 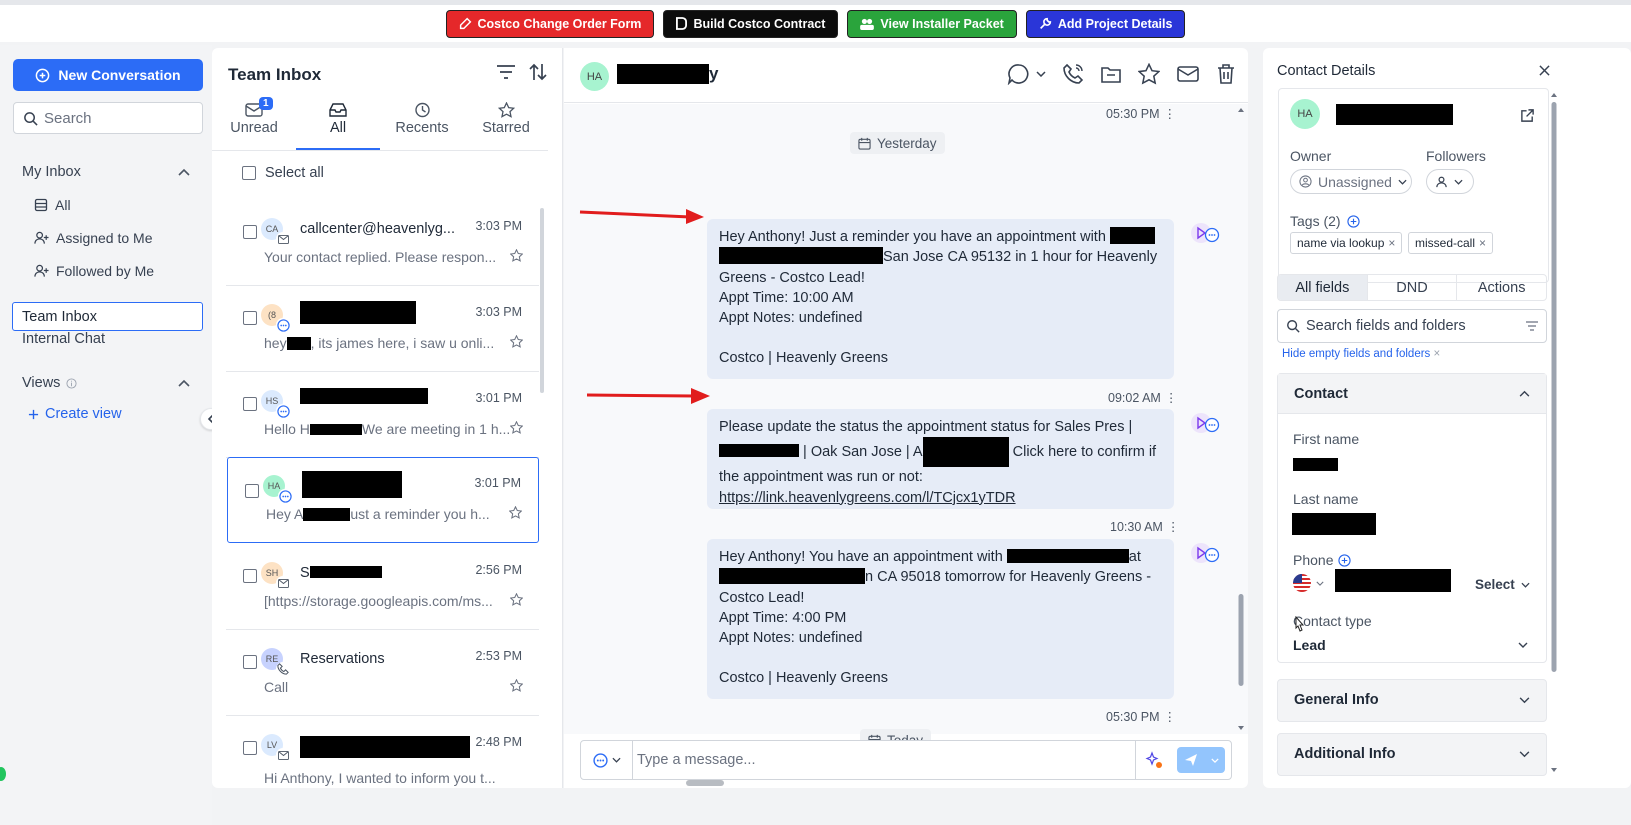 I want to click on mail-icon, so click(x=1188, y=74).